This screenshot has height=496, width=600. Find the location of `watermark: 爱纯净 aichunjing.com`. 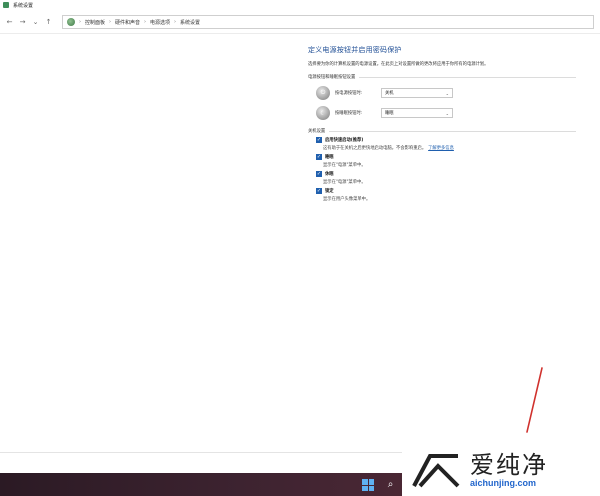

watermark: 爱纯净 aichunjing.com is located at coordinates (501, 469).